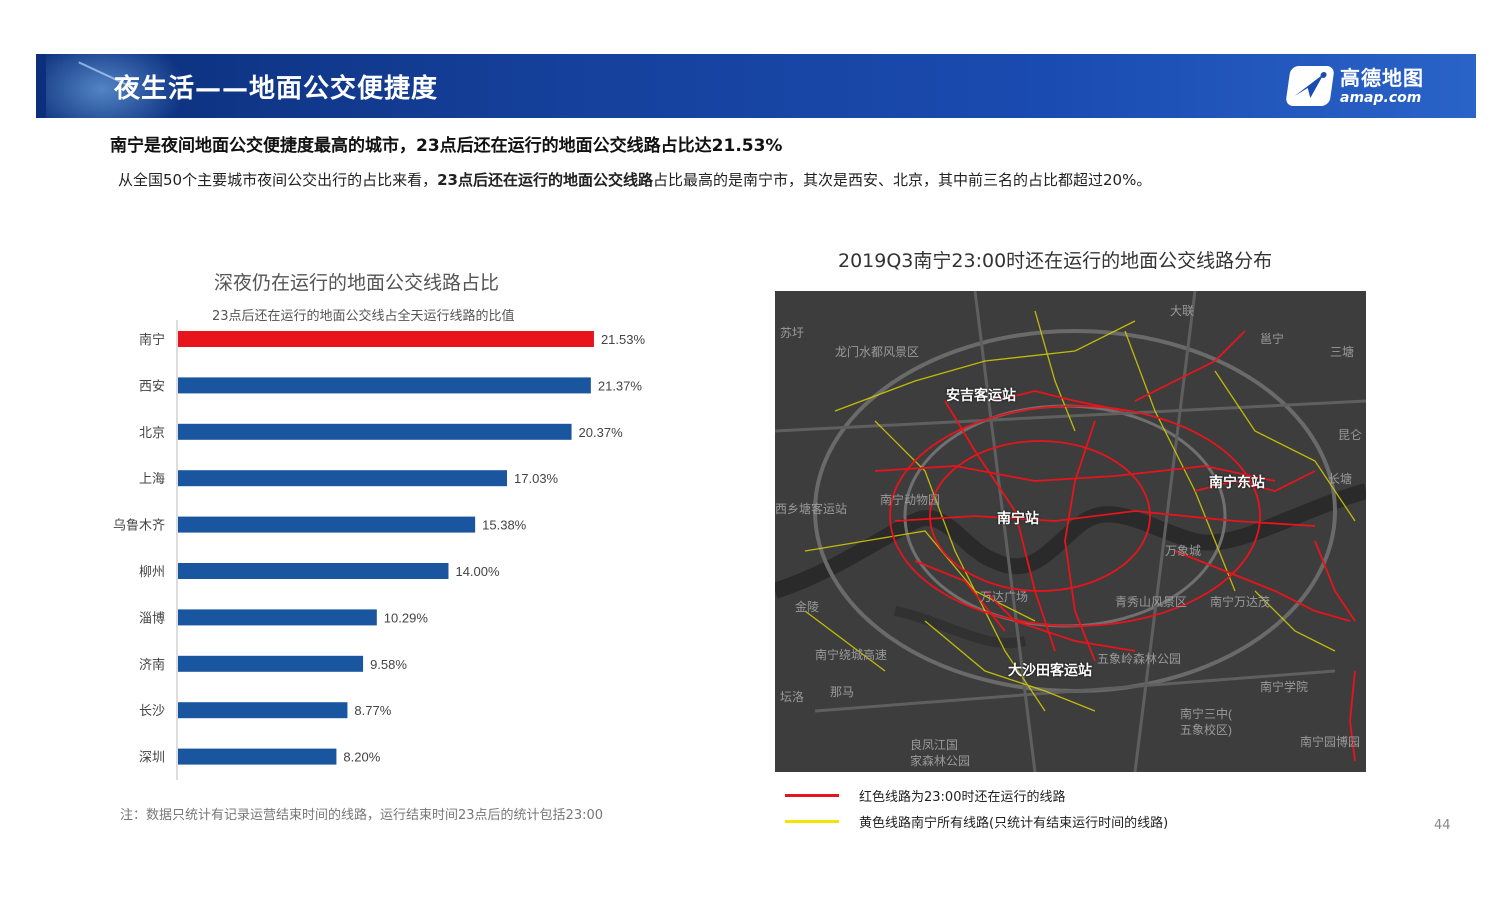  What do you see at coordinates (807, 606) in the screenshot?
I see `svg-text: 金陵` at bounding box center [807, 606].